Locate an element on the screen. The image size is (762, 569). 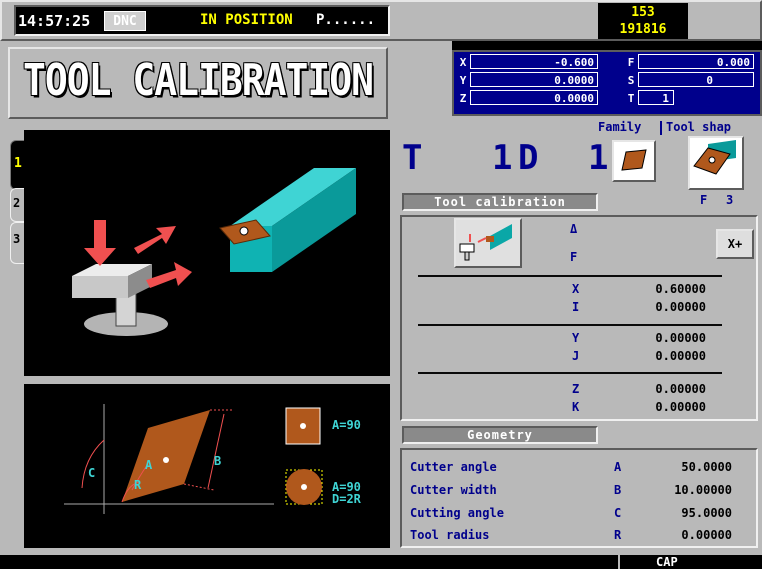
geom-name-cutting-angle: Cutting angle is located at coordinates (457, 513).